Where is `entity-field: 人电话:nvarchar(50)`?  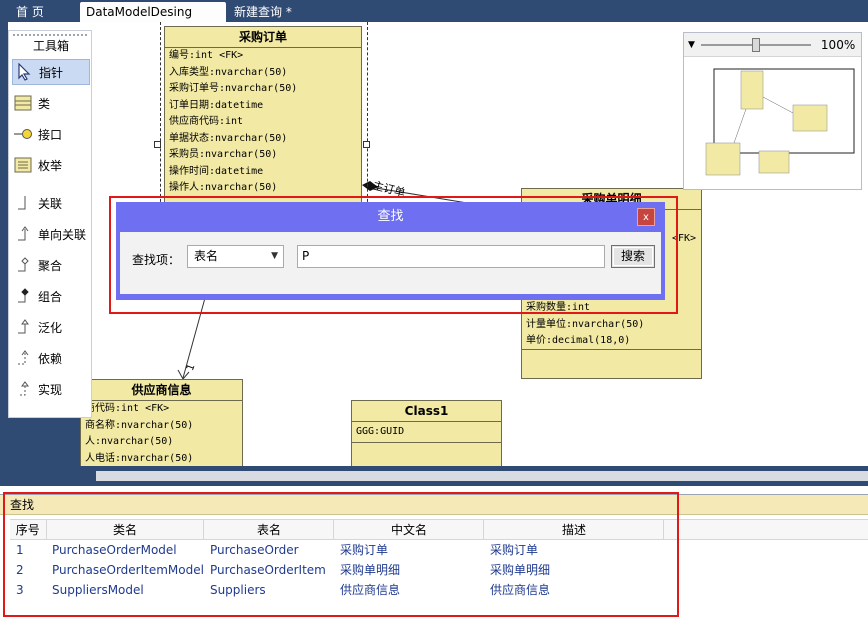 entity-field: 人电话:nvarchar(50) is located at coordinates (139, 458).